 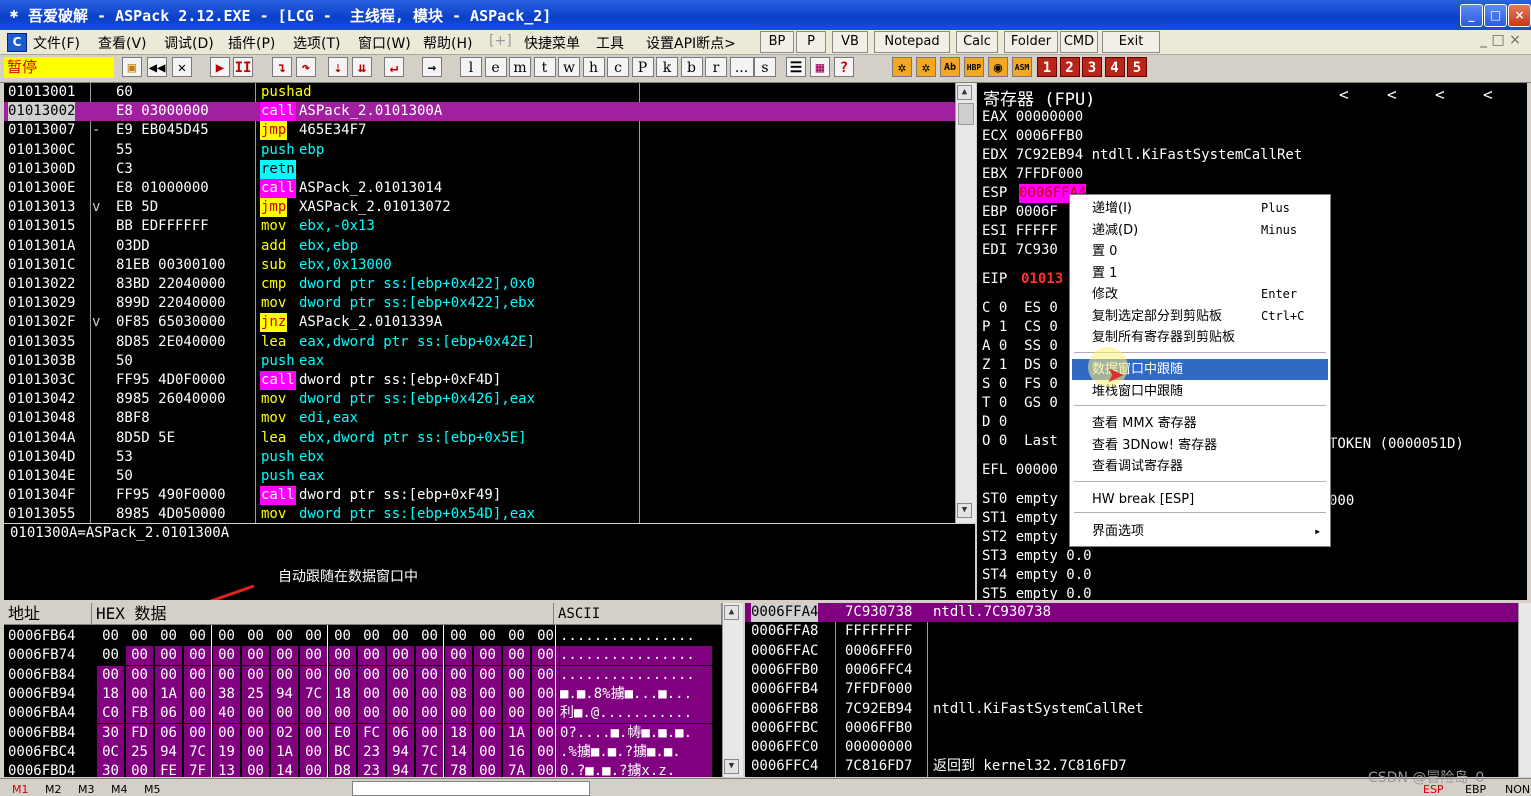 What do you see at coordinates (1131, 747) in the screenshot?
I see `stack-row: 0006FFC0 00000000` at bounding box center [1131, 747].